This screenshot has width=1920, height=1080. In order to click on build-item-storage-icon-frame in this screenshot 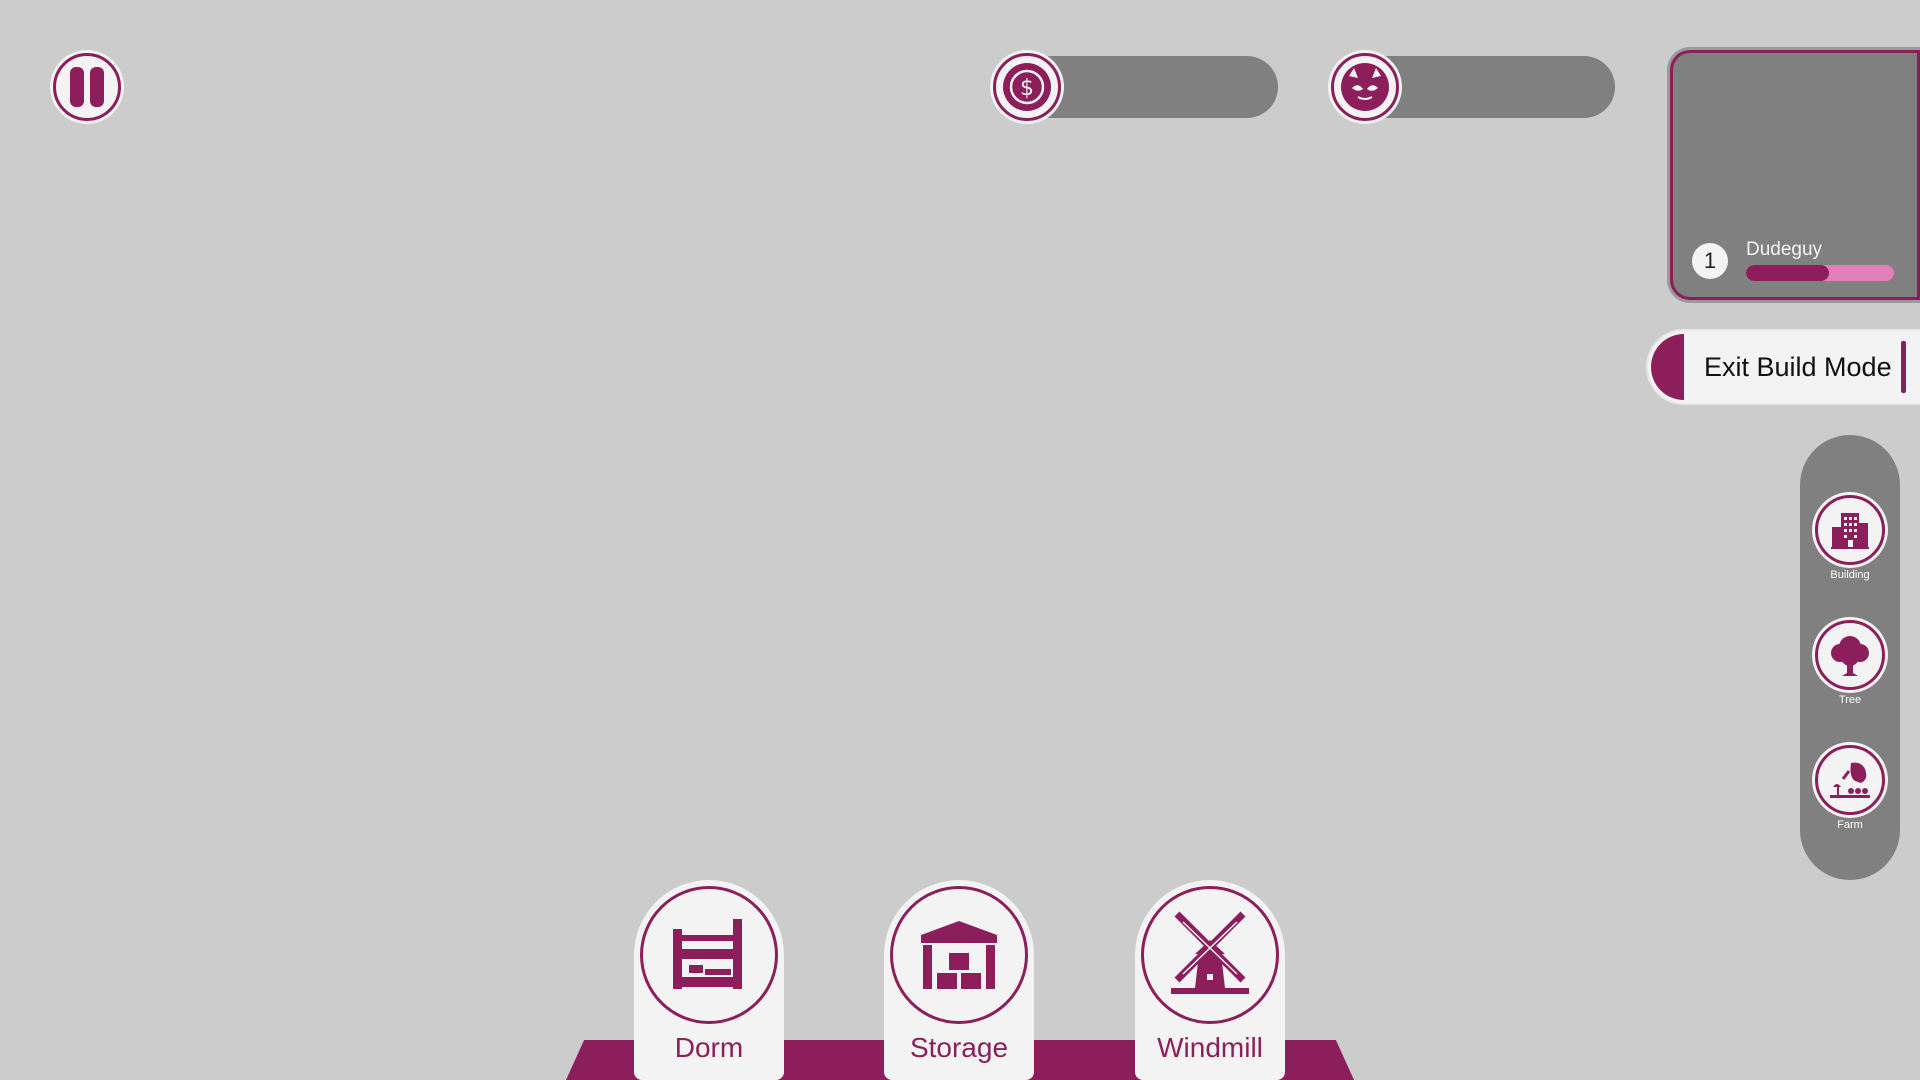, I will do `click(959, 955)`.